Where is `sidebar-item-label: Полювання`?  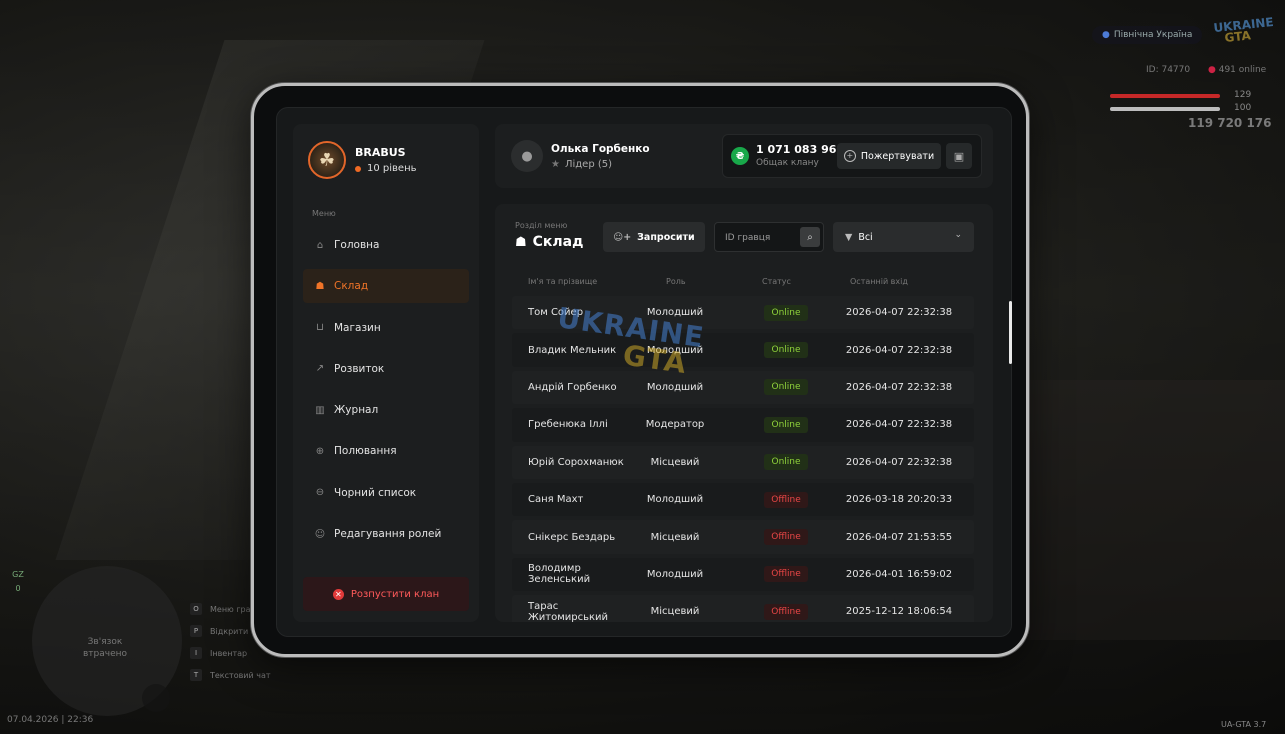
sidebar-item-label: Полювання is located at coordinates (365, 451).